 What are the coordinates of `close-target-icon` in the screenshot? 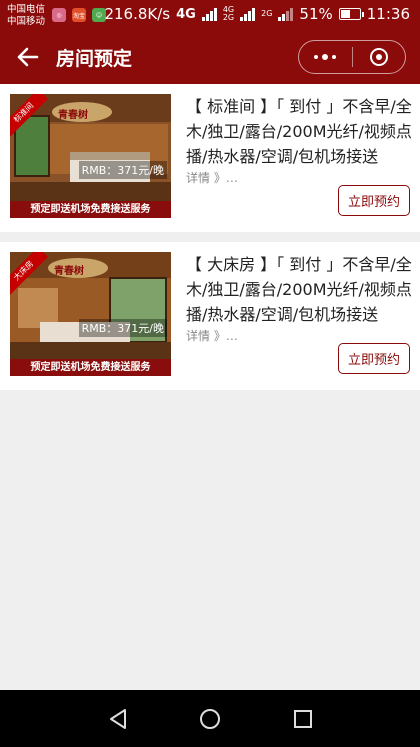 It's located at (378, 57).